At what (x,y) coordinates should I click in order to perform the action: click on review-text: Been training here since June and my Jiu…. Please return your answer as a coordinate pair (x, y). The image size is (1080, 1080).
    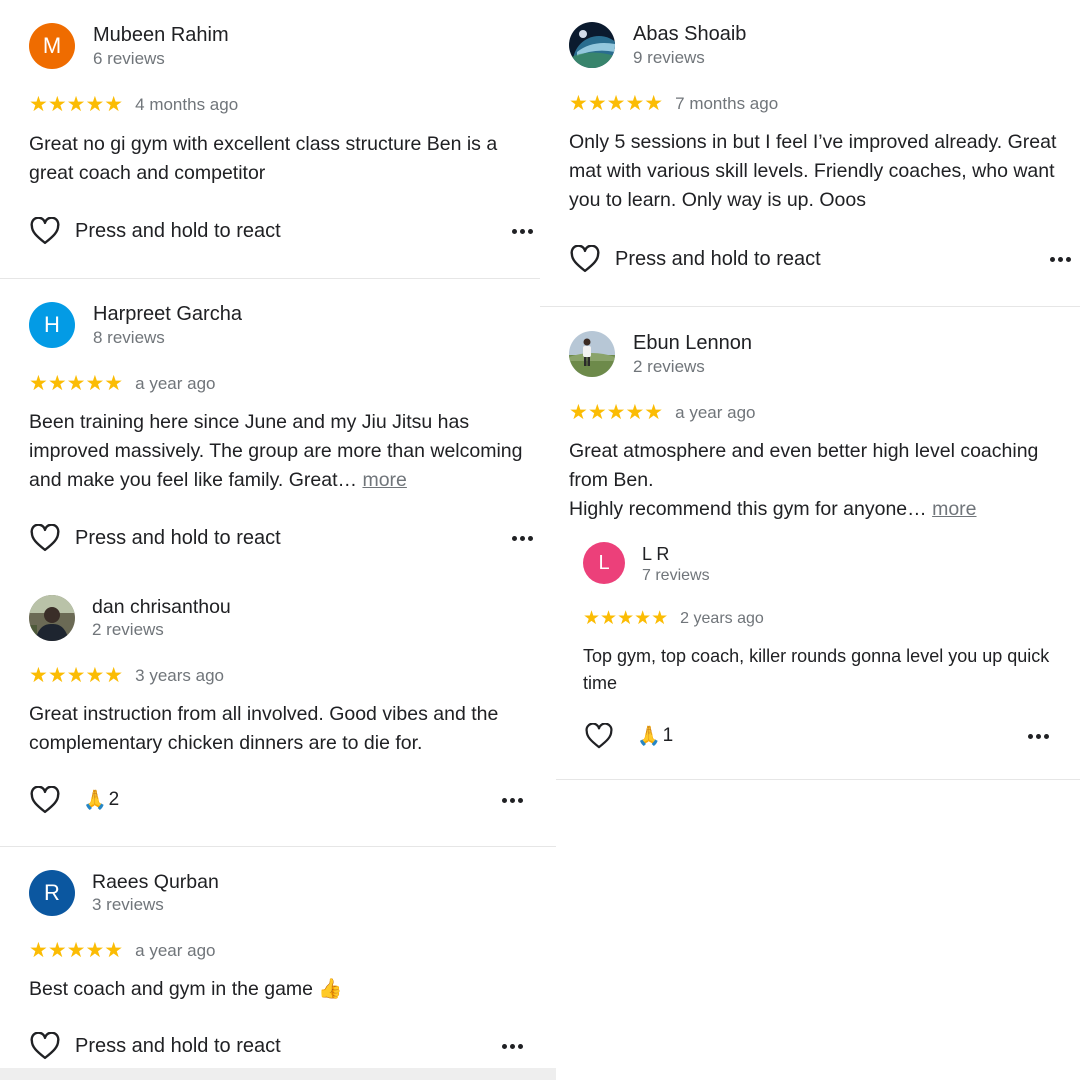
    Looking at the image, I should click on (276, 451).